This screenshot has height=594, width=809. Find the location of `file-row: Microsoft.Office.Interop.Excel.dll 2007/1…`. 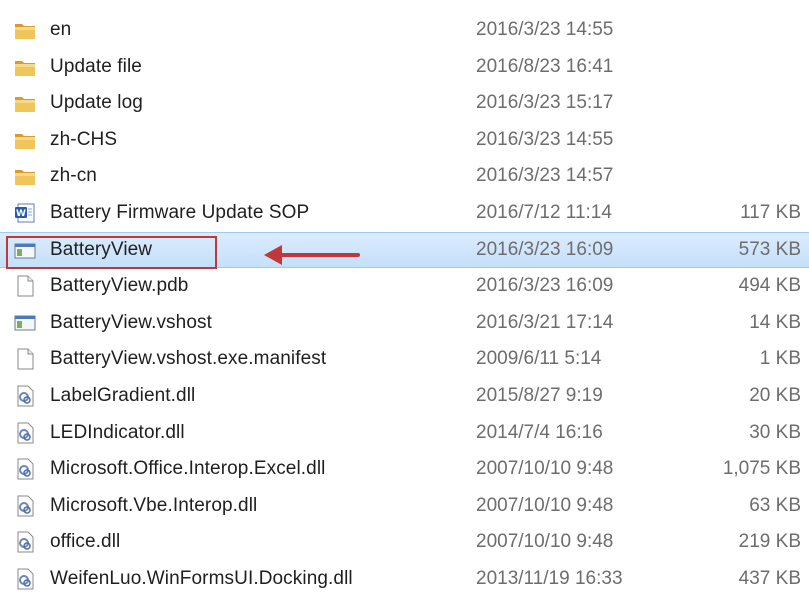

file-row: Microsoft.Office.Interop.Excel.dll 2007/1… is located at coordinates (404, 469).